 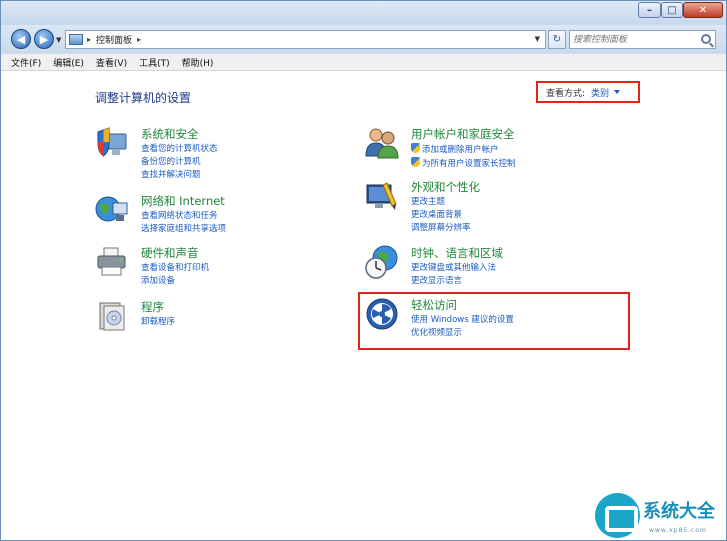 What do you see at coordinates (462, 333) in the screenshot?
I see `link-optimize-visual-display: 优化视频显示` at bounding box center [462, 333].